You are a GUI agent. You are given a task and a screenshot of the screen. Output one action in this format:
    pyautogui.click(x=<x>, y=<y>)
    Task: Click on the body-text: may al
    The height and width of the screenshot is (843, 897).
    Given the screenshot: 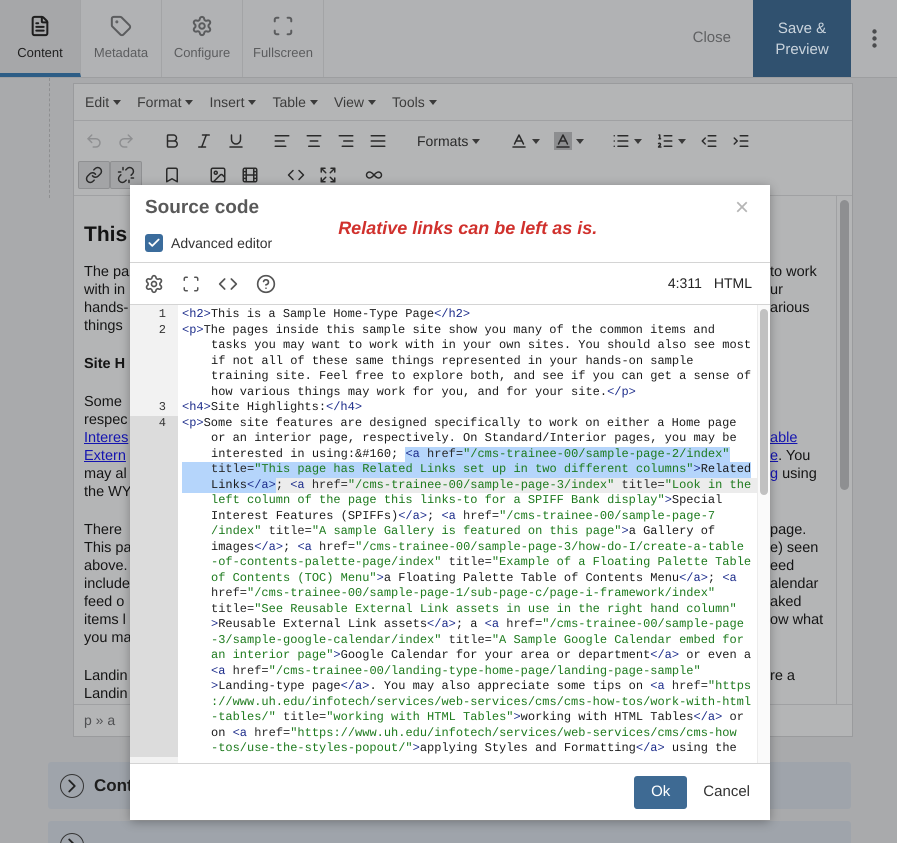 What is the action you would take?
    pyautogui.click(x=105, y=474)
    